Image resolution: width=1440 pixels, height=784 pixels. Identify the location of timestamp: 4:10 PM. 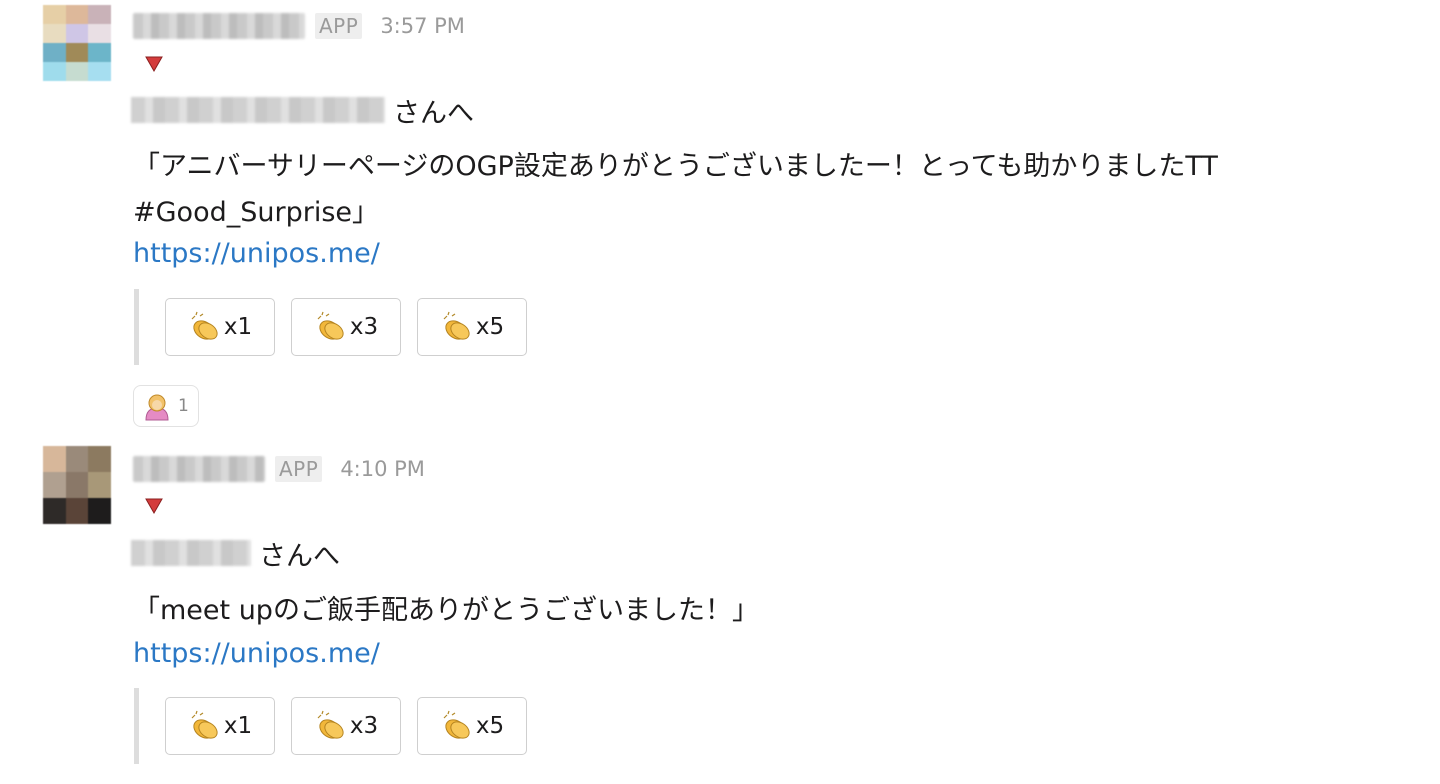
(382, 469).